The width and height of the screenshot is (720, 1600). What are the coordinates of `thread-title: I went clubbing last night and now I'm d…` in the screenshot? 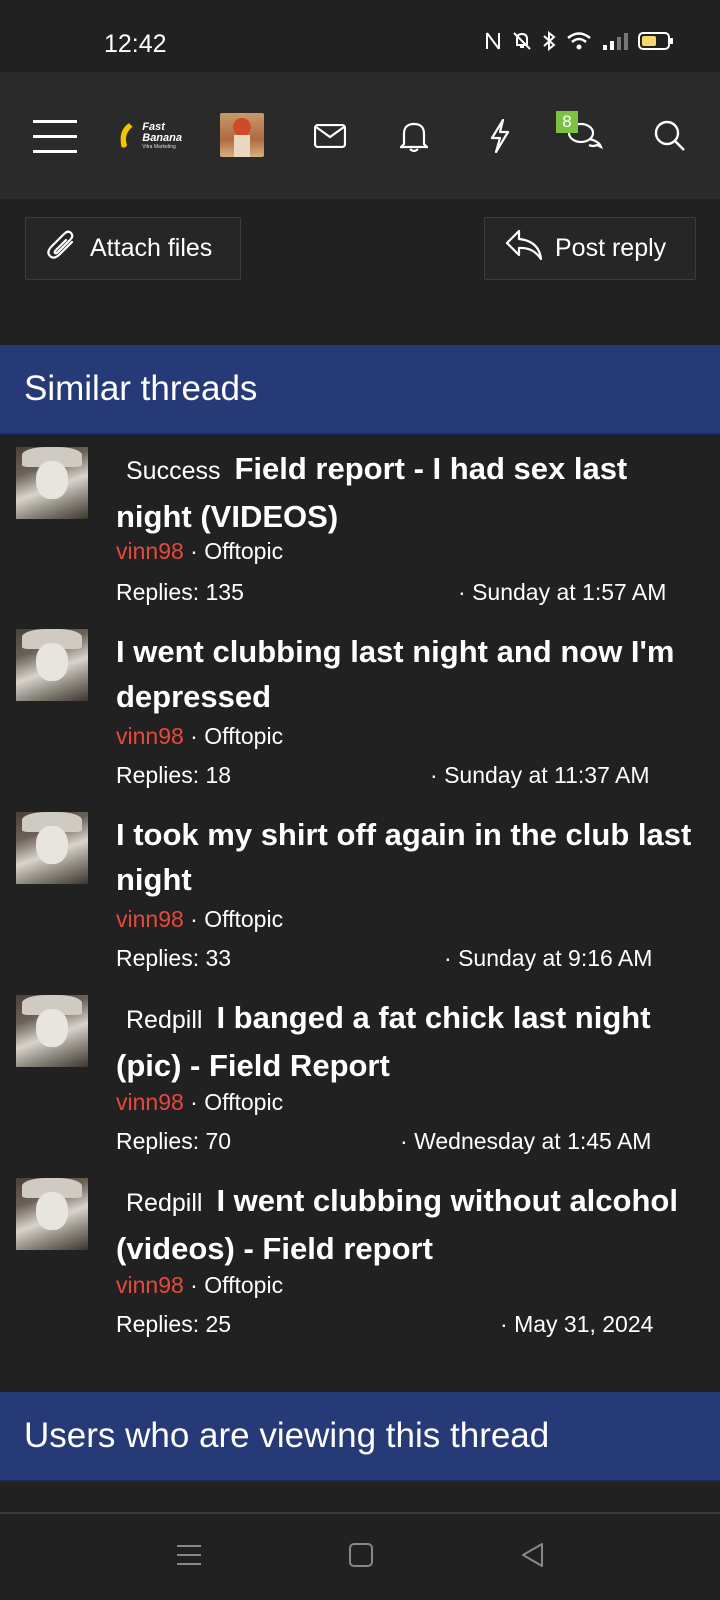 It's located at (406, 674).